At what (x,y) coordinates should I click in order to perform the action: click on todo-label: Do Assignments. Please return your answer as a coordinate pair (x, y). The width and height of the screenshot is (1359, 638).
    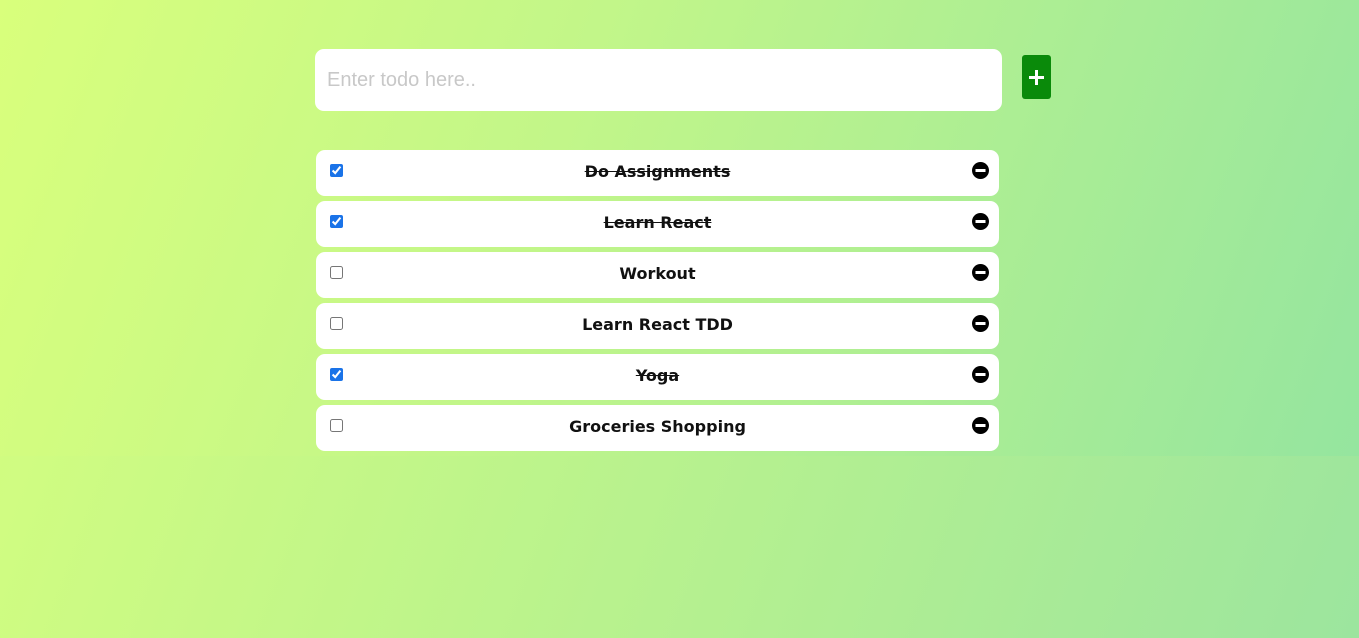
    Looking at the image, I should click on (657, 171).